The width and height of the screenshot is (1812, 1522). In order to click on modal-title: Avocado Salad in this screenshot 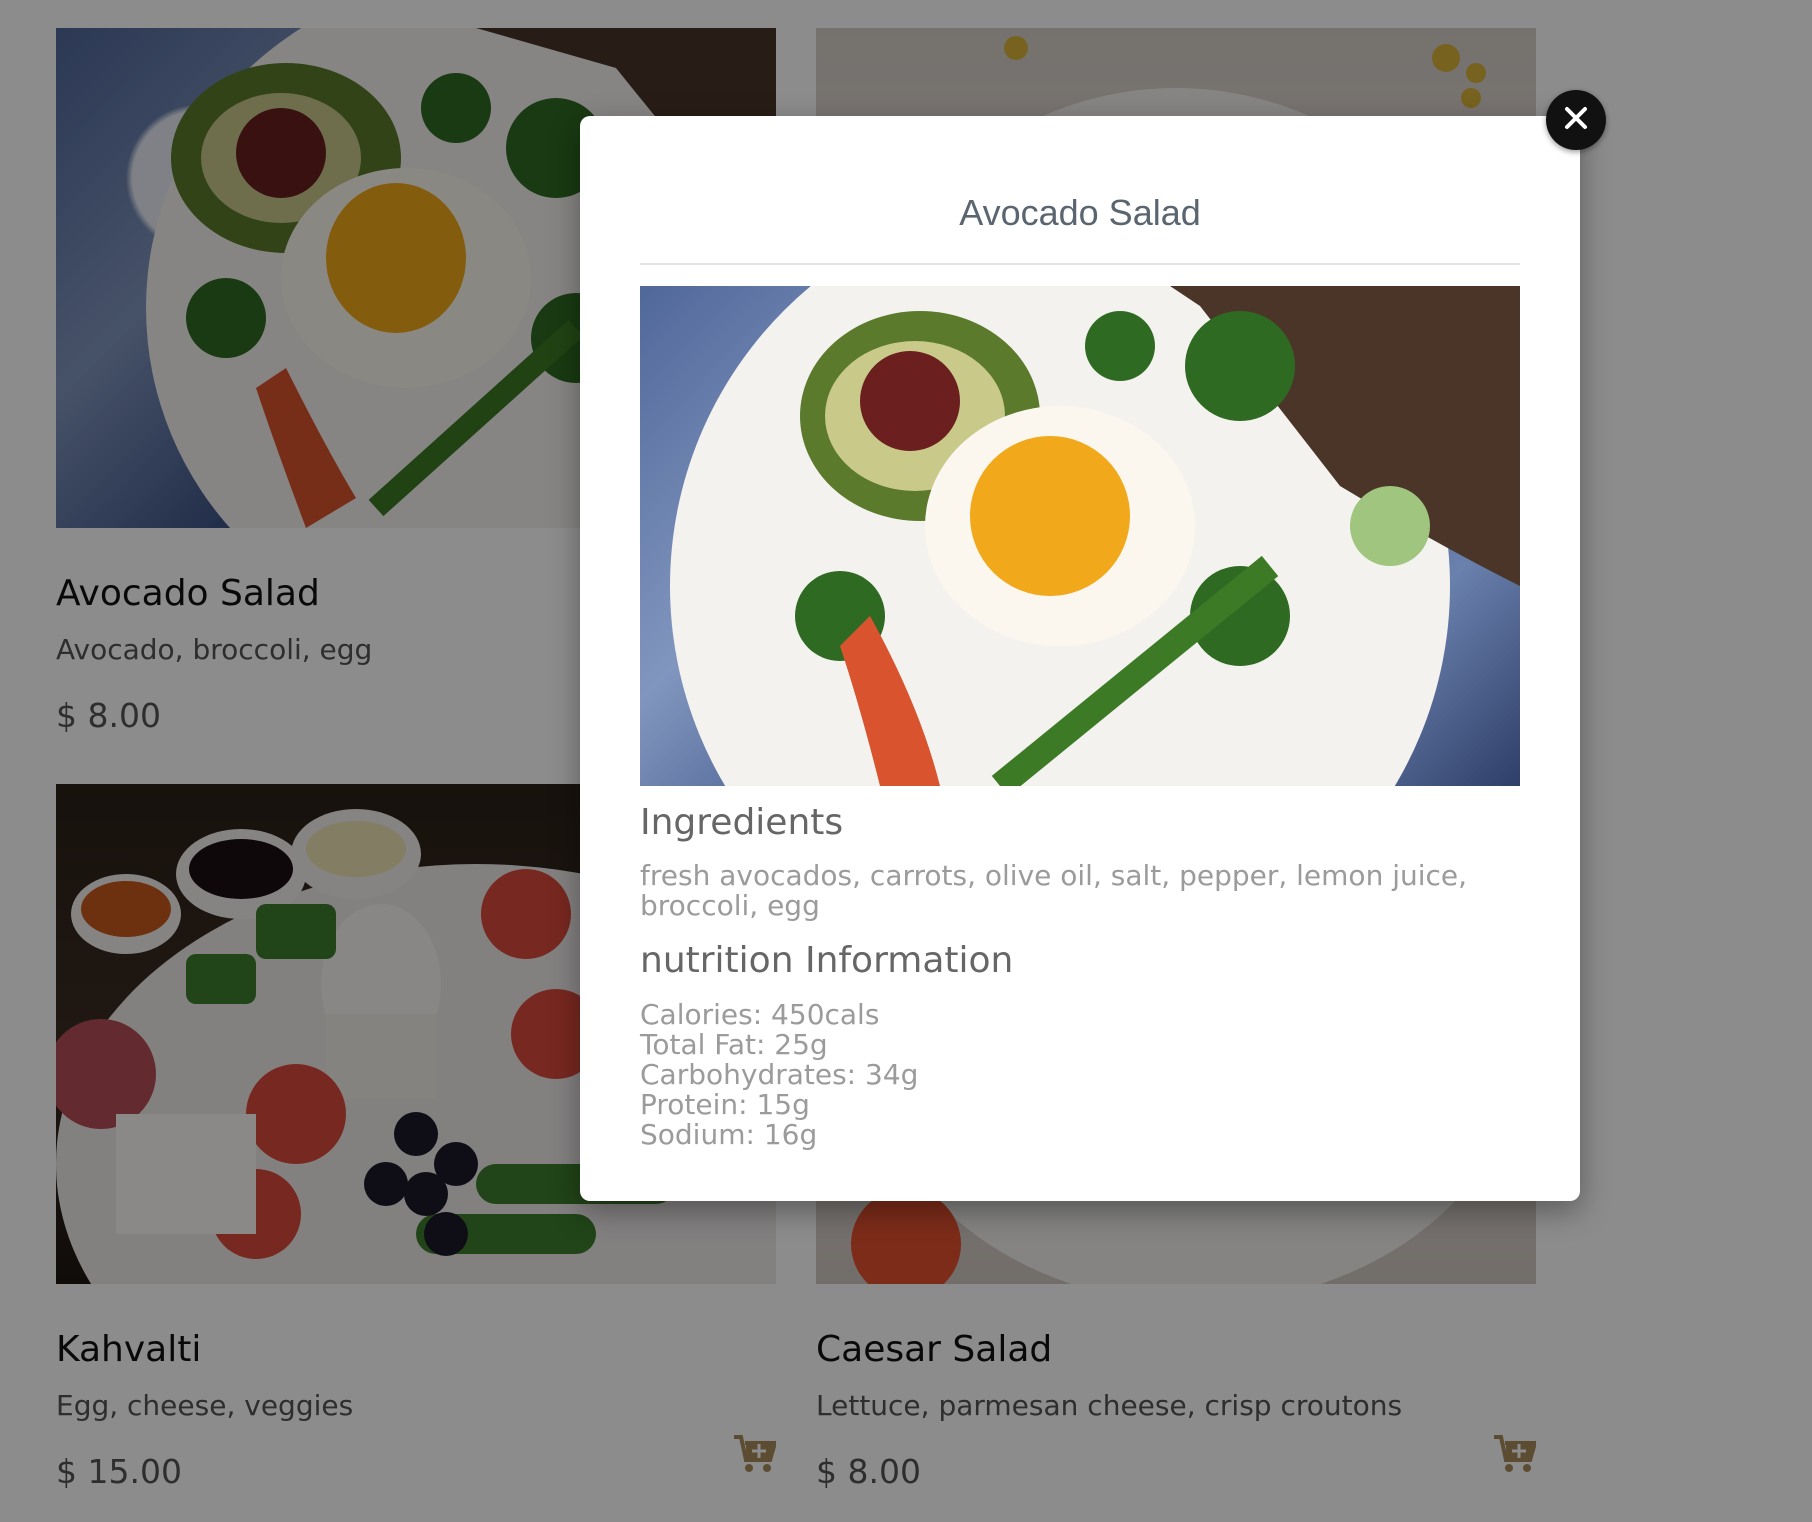, I will do `click(1080, 212)`.